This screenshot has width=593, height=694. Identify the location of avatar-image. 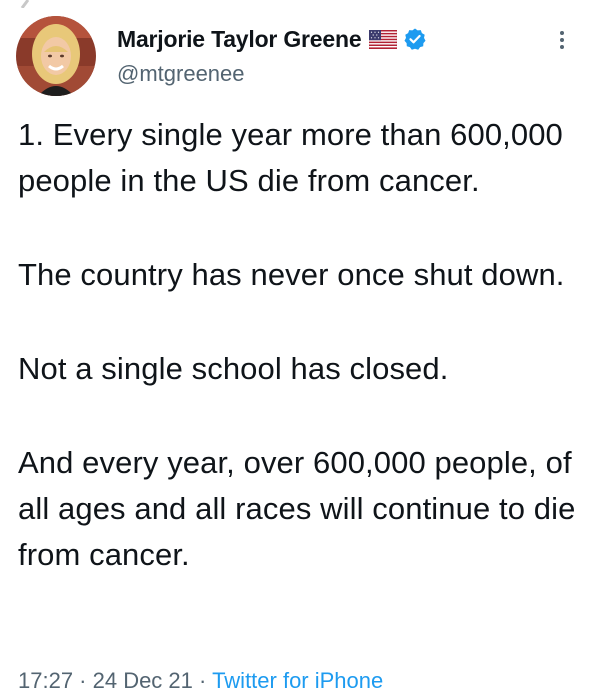
(56, 56).